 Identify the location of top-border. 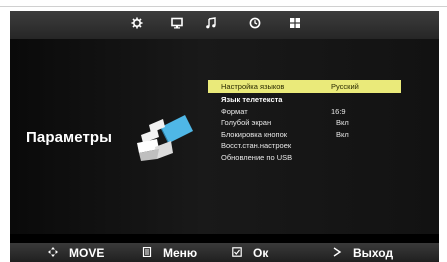
(223, 3).